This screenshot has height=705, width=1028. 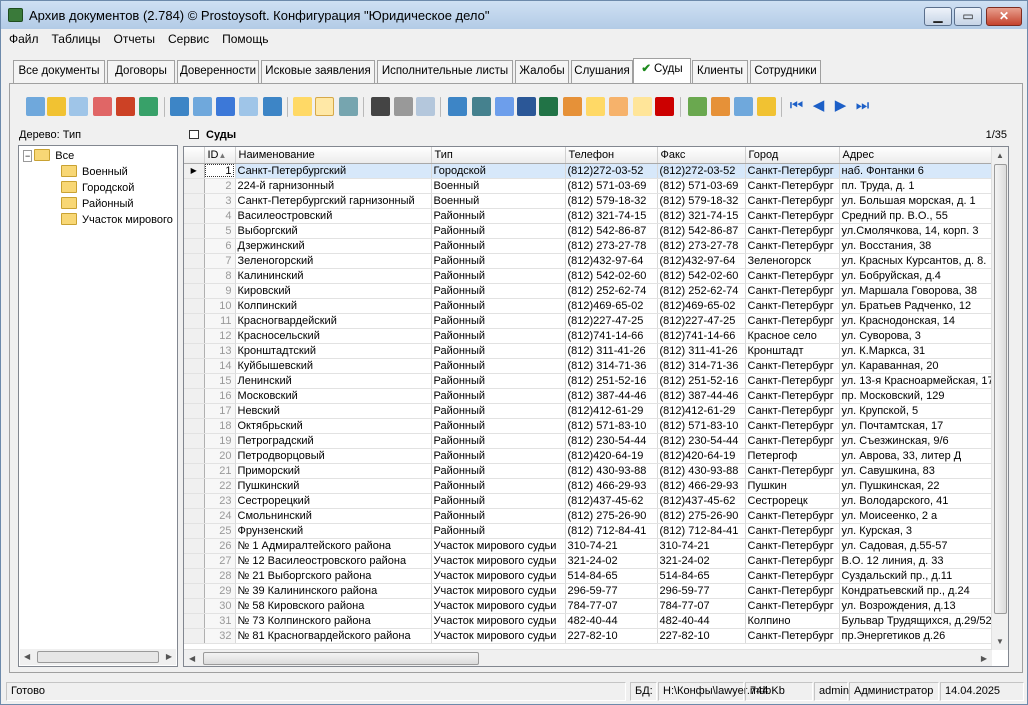 I want to click on tab-powers-of-attorney: Доверенности, so click(x=218, y=71).